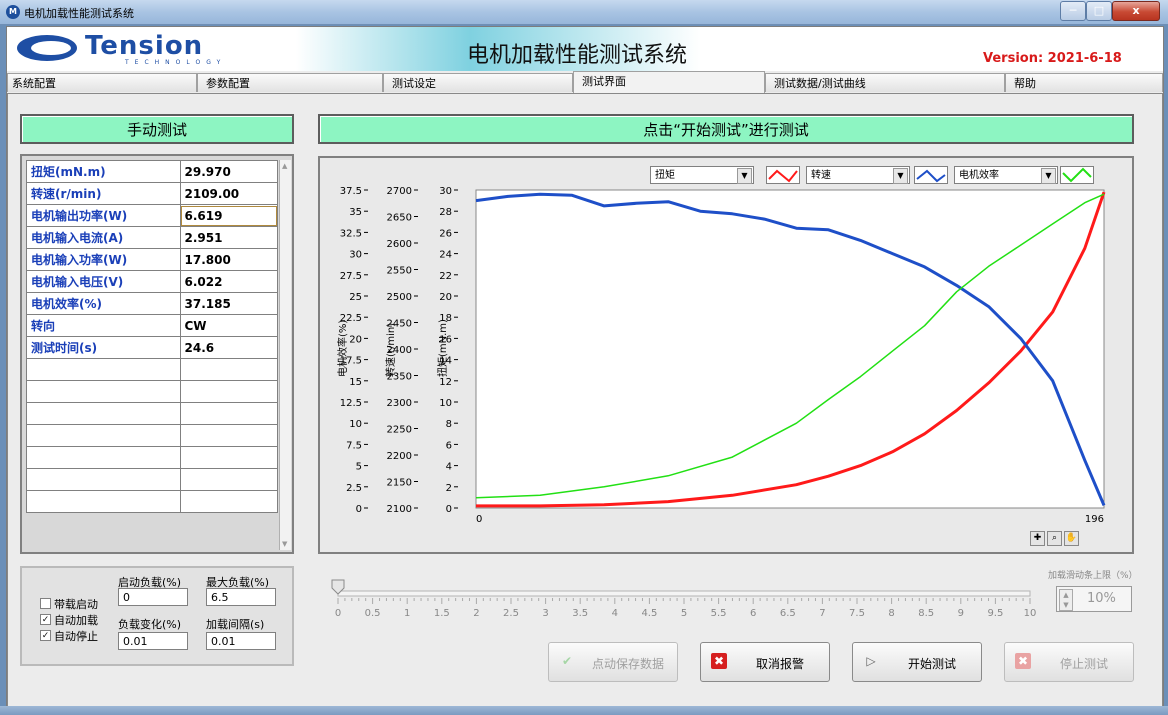 This screenshot has height=715, width=1168. What do you see at coordinates (355, 297) in the screenshot?
I see `y-tick-label: 25` at bounding box center [355, 297].